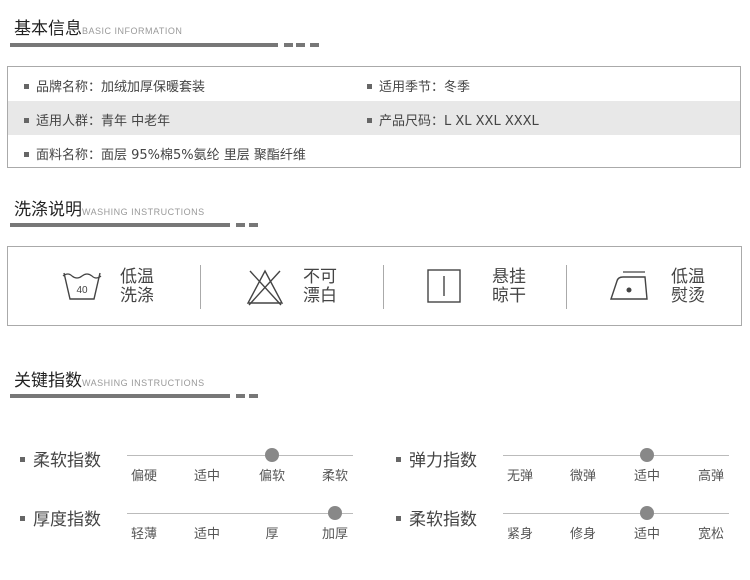 Image resolution: width=750 pixels, height=580 pixels. Describe the element at coordinates (654, 286) in the screenshot. I see `wash-item-low-iron: 低温 熨烫` at that location.